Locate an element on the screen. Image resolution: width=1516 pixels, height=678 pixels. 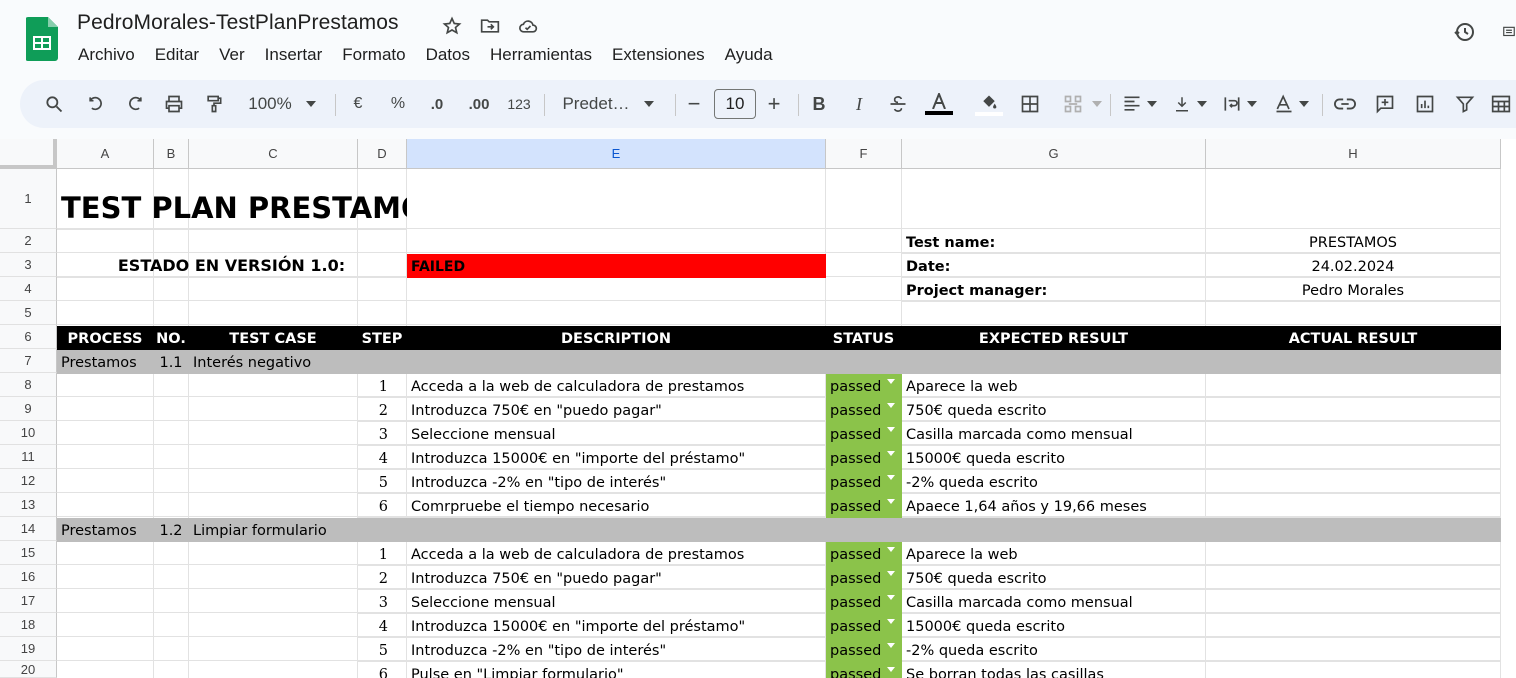
row-header-15: 15 is located at coordinates (28, 553).